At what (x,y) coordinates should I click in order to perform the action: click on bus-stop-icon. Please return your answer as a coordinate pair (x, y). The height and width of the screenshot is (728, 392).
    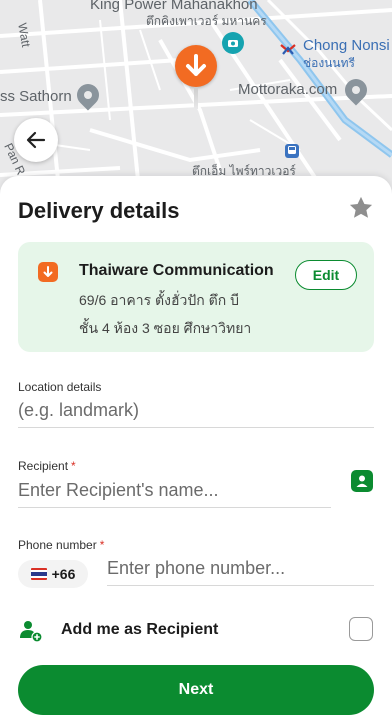
    Looking at the image, I should click on (292, 151).